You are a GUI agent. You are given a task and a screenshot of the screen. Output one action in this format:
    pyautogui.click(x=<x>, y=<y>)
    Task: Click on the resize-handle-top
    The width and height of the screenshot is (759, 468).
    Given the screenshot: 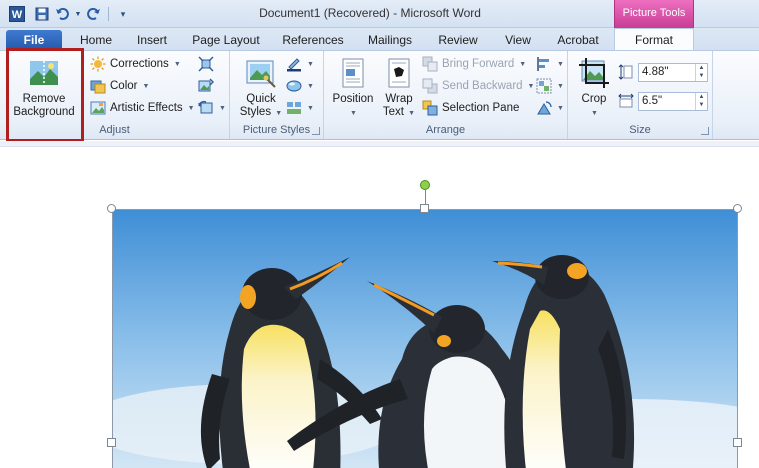 What is the action you would take?
    pyautogui.click(x=424, y=208)
    